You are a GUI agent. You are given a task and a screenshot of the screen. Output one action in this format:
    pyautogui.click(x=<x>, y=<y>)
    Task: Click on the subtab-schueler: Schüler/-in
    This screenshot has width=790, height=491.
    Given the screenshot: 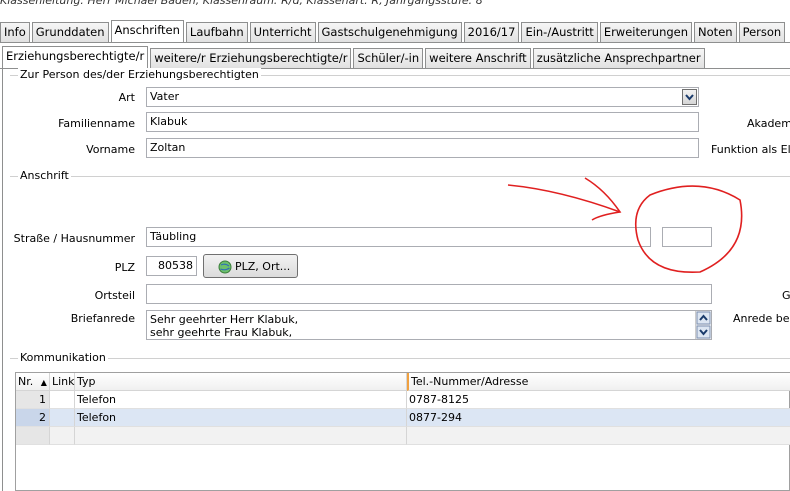 What is the action you would take?
    pyautogui.click(x=388, y=58)
    